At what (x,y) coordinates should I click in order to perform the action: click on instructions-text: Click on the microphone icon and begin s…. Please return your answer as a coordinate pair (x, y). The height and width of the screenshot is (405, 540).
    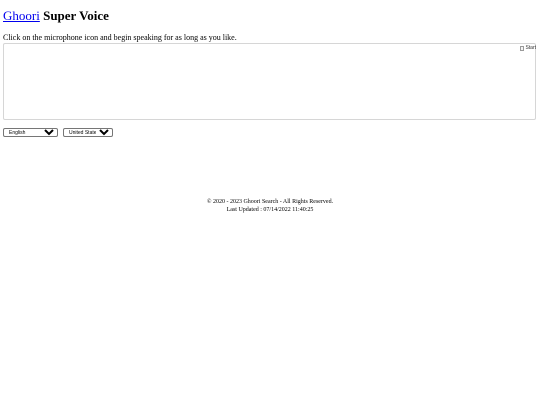
    Looking at the image, I should click on (120, 37).